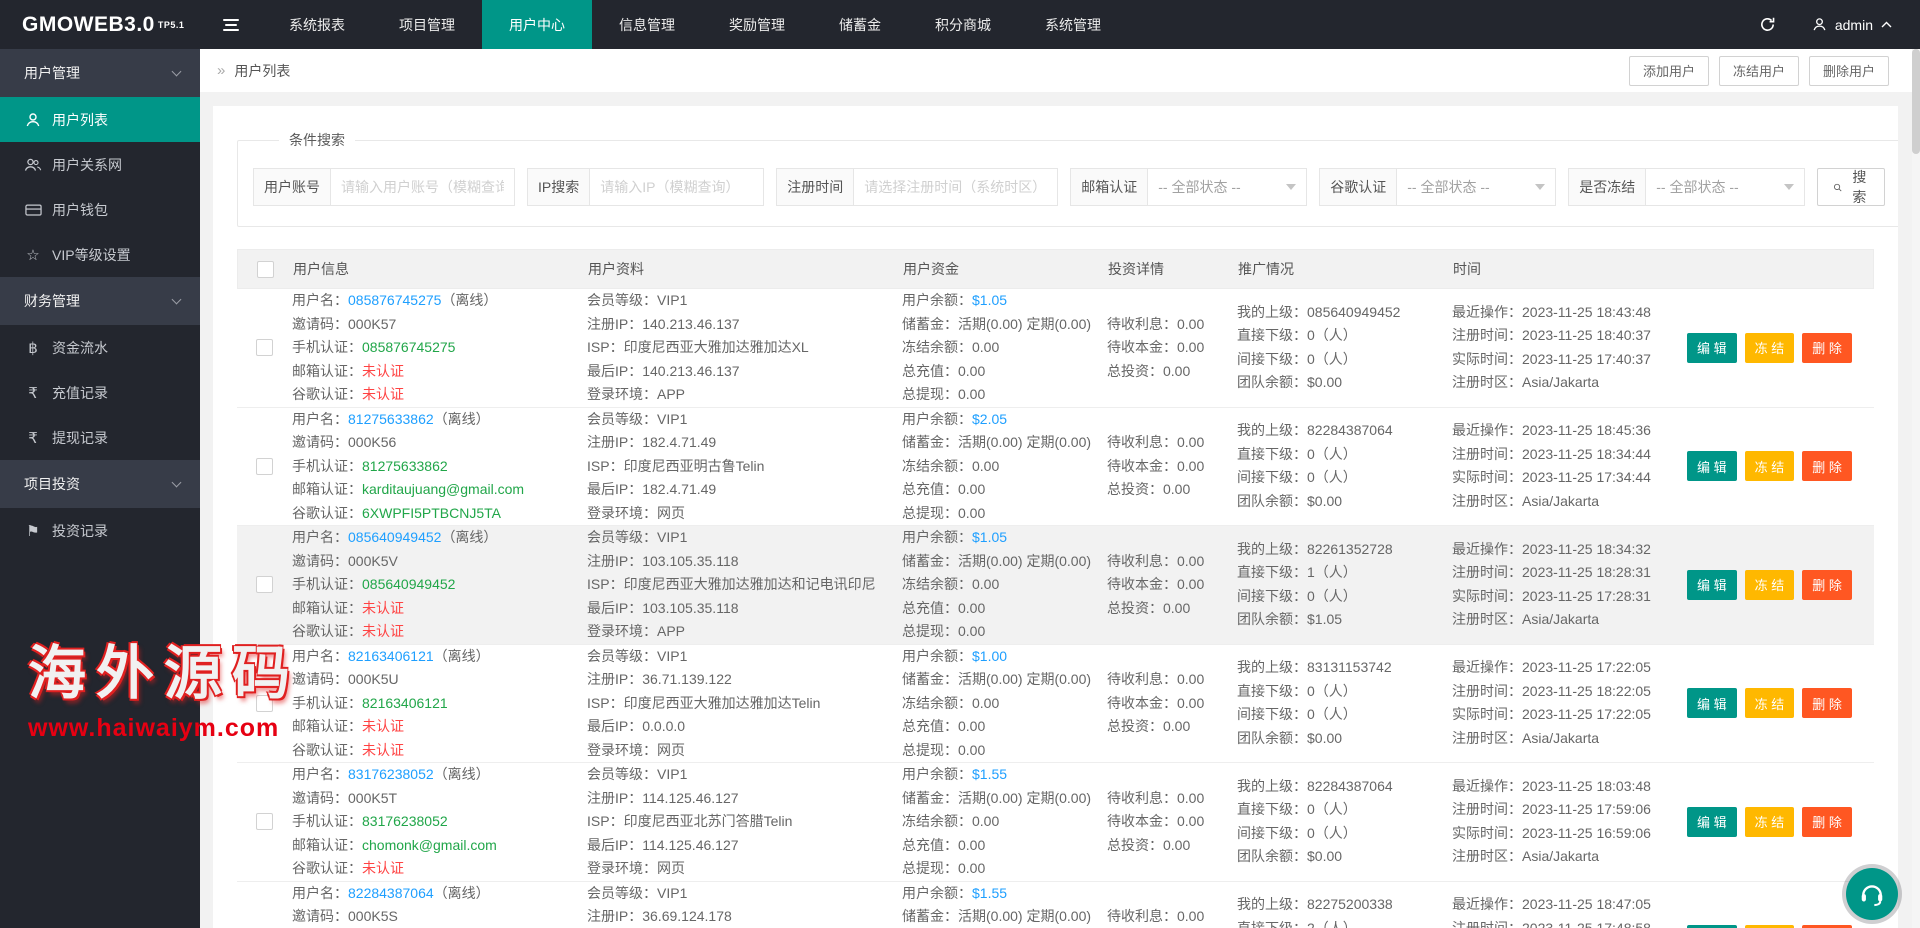  What do you see at coordinates (1872, 894) in the screenshot?
I see `customer-service-button` at bounding box center [1872, 894].